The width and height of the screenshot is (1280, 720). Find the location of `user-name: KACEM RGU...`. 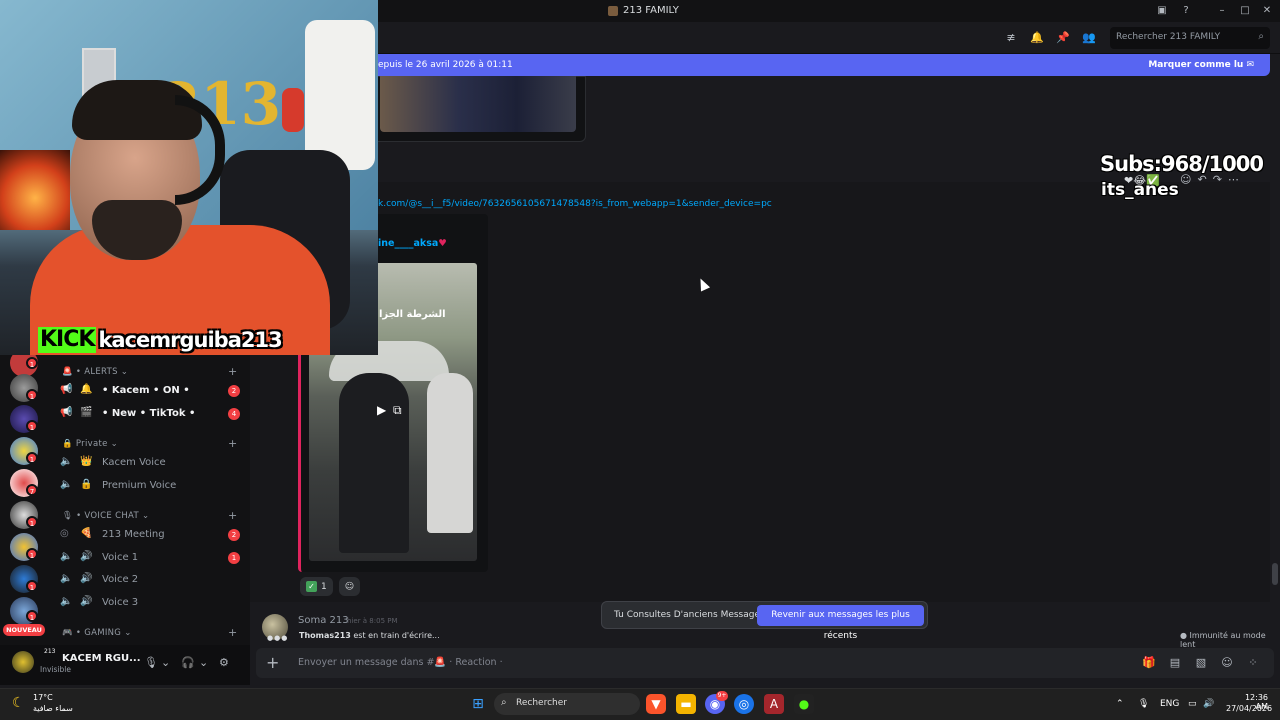

user-name: KACEM RGU... is located at coordinates (101, 658).